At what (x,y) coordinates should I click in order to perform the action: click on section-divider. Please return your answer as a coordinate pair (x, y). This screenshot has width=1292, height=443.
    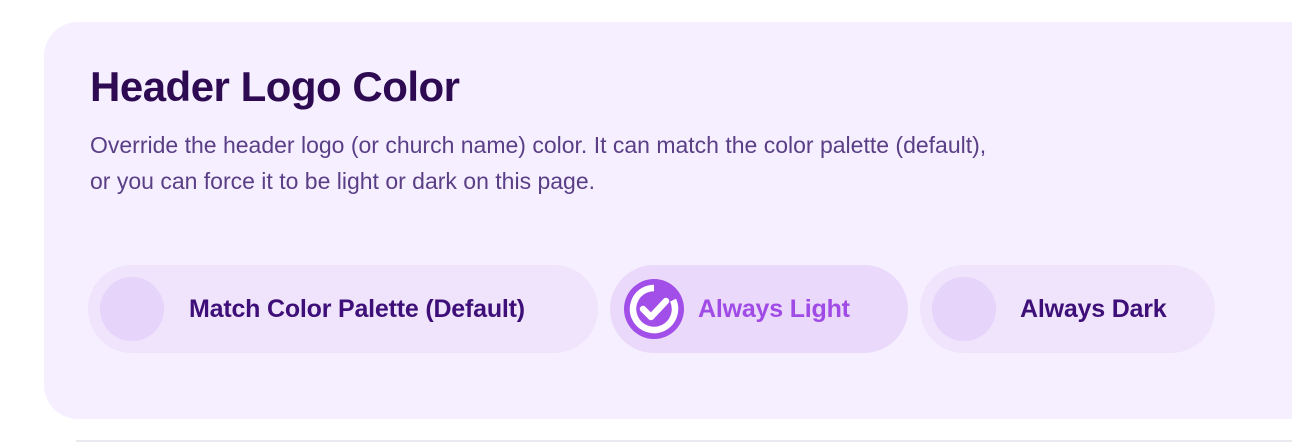
    Looking at the image, I should click on (684, 441).